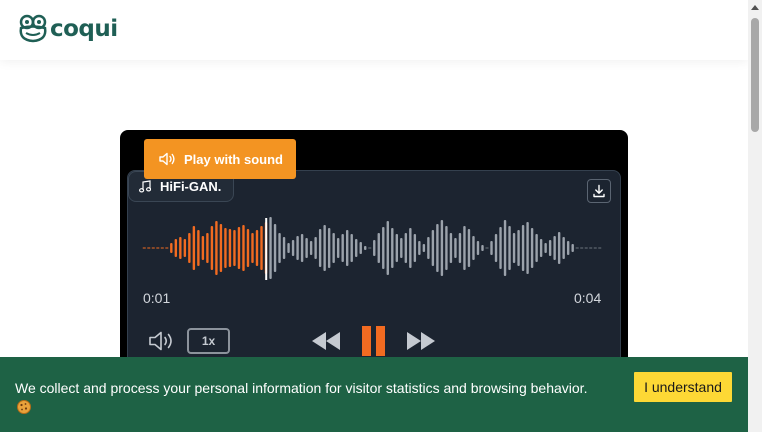 This screenshot has height=432, width=762. What do you see at coordinates (266, 249) in the screenshot?
I see `playhead-cursor` at bounding box center [266, 249].